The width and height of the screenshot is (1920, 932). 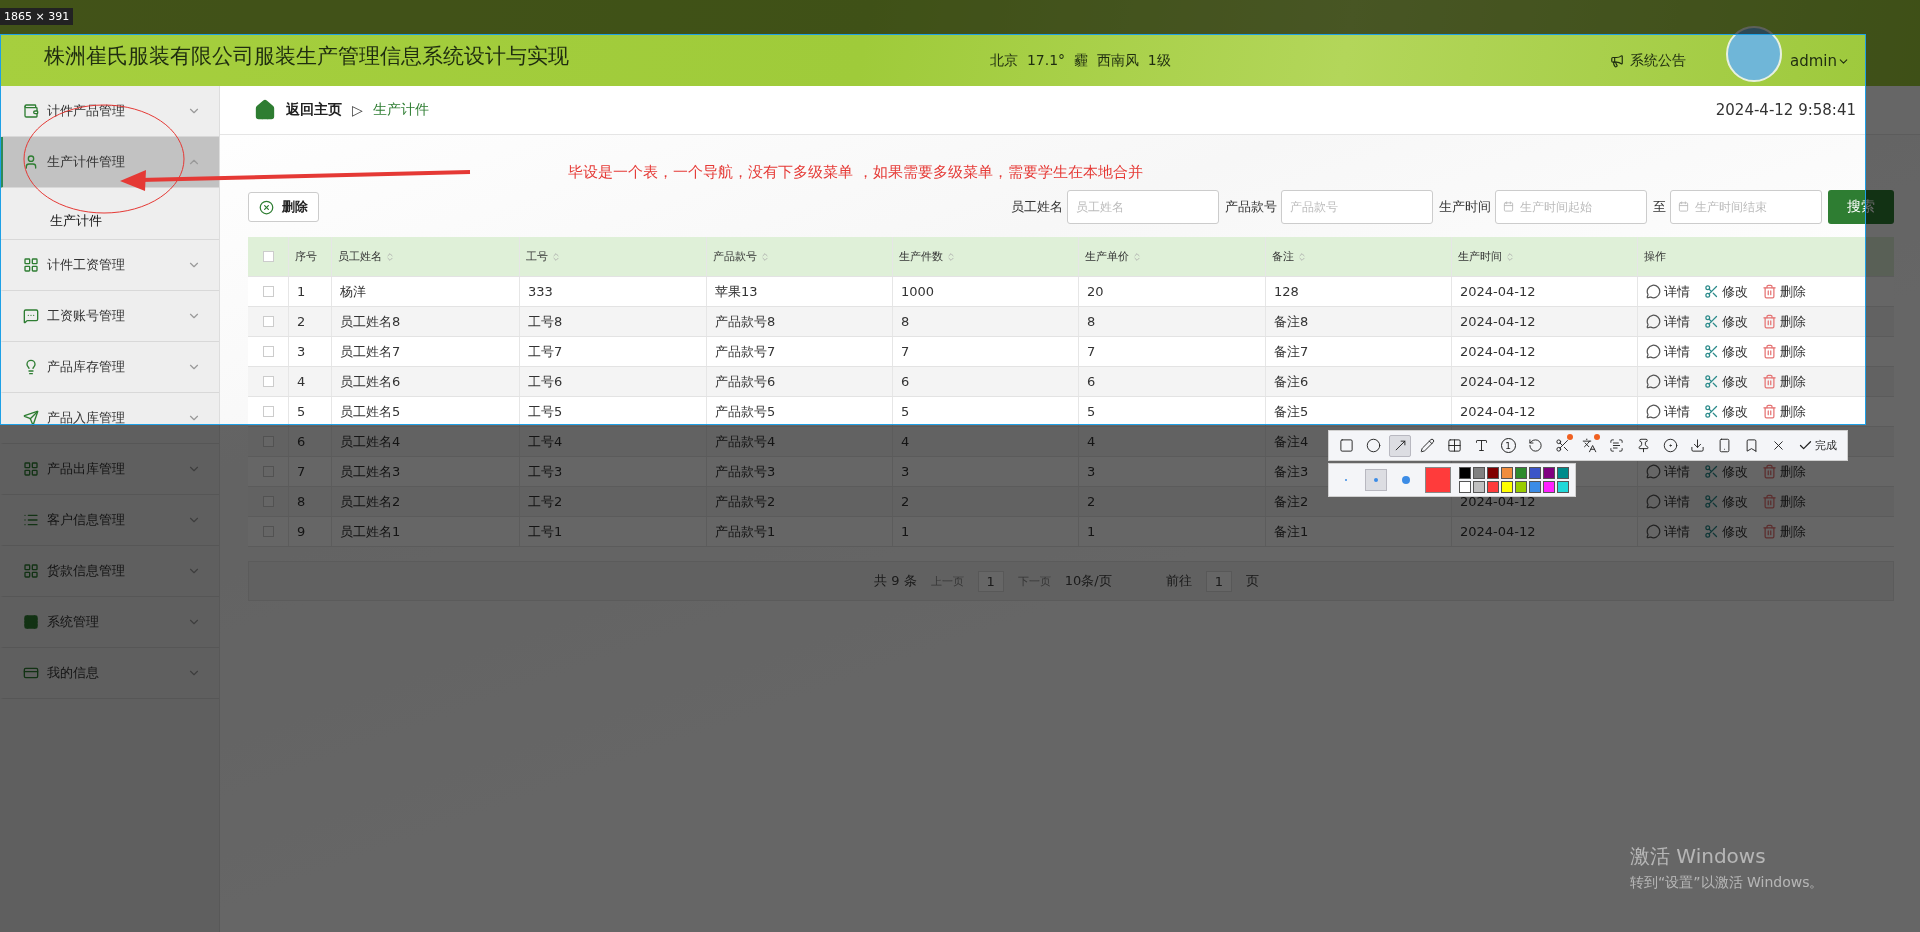 What do you see at coordinates (612, 411) in the screenshot?
I see `table-cell: 工号5` at bounding box center [612, 411].